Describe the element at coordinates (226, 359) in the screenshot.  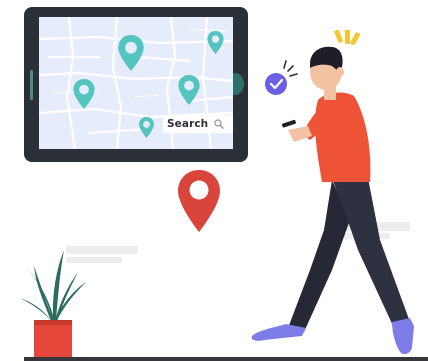
I see `ground-line` at that location.